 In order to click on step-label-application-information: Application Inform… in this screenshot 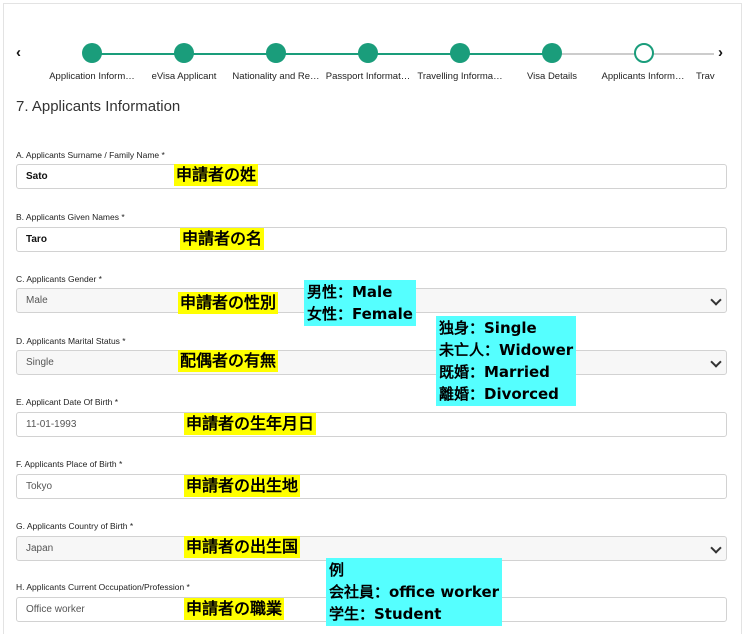, I will do `click(92, 76)`.